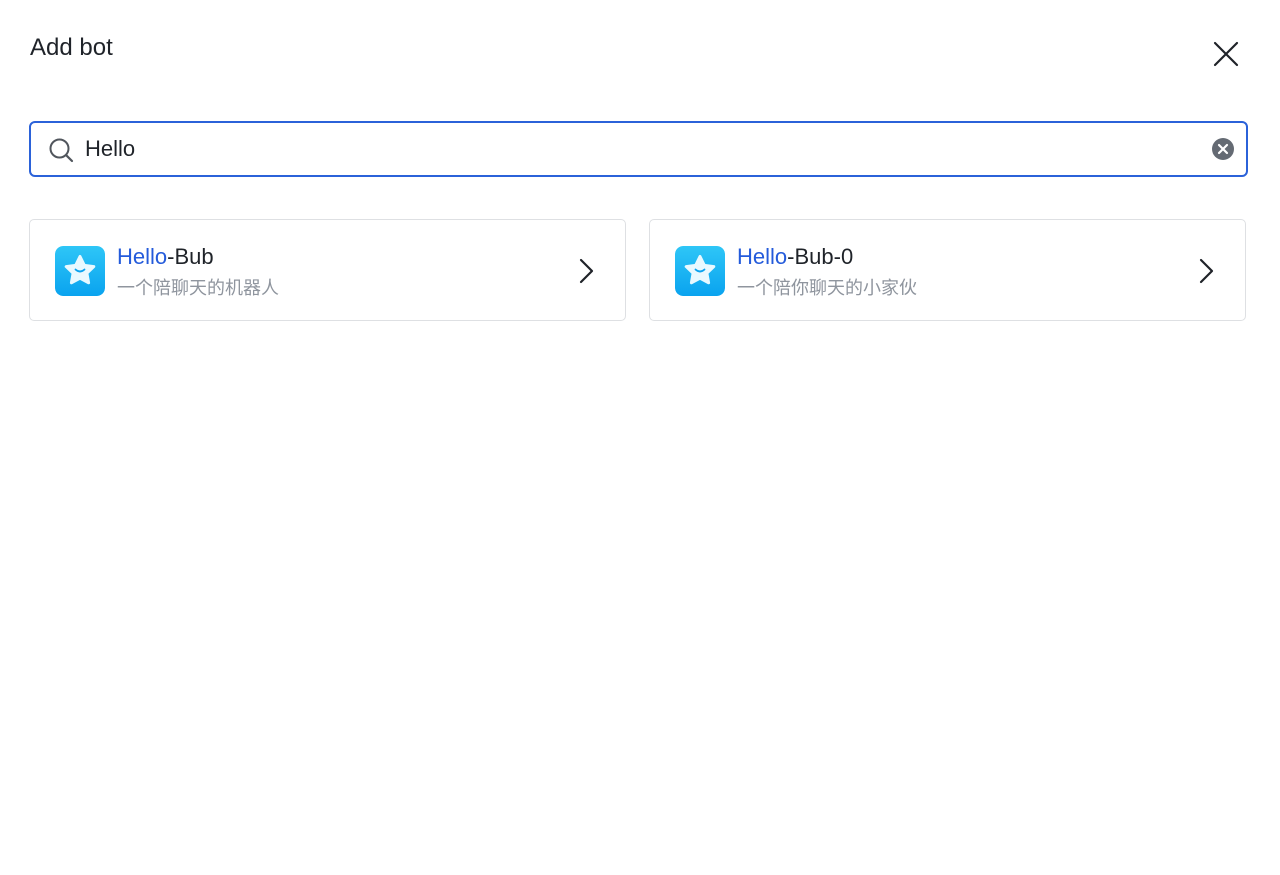 The height and width of the screenshot is (875, 1280). I want to click on close-icon, so click(1226, 54).